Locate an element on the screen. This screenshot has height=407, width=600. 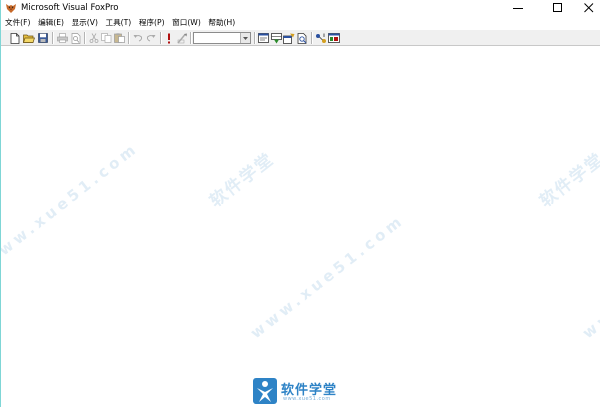
help-icon is located at coordinates (334, 38).